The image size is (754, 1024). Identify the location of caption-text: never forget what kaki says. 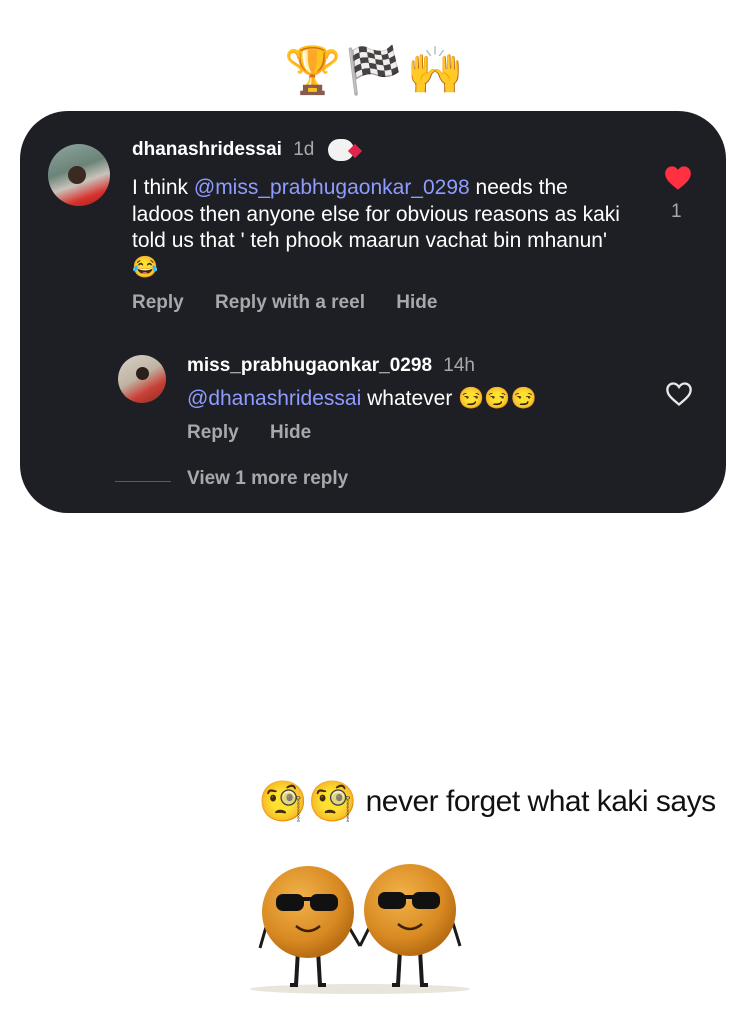
(541, 801).